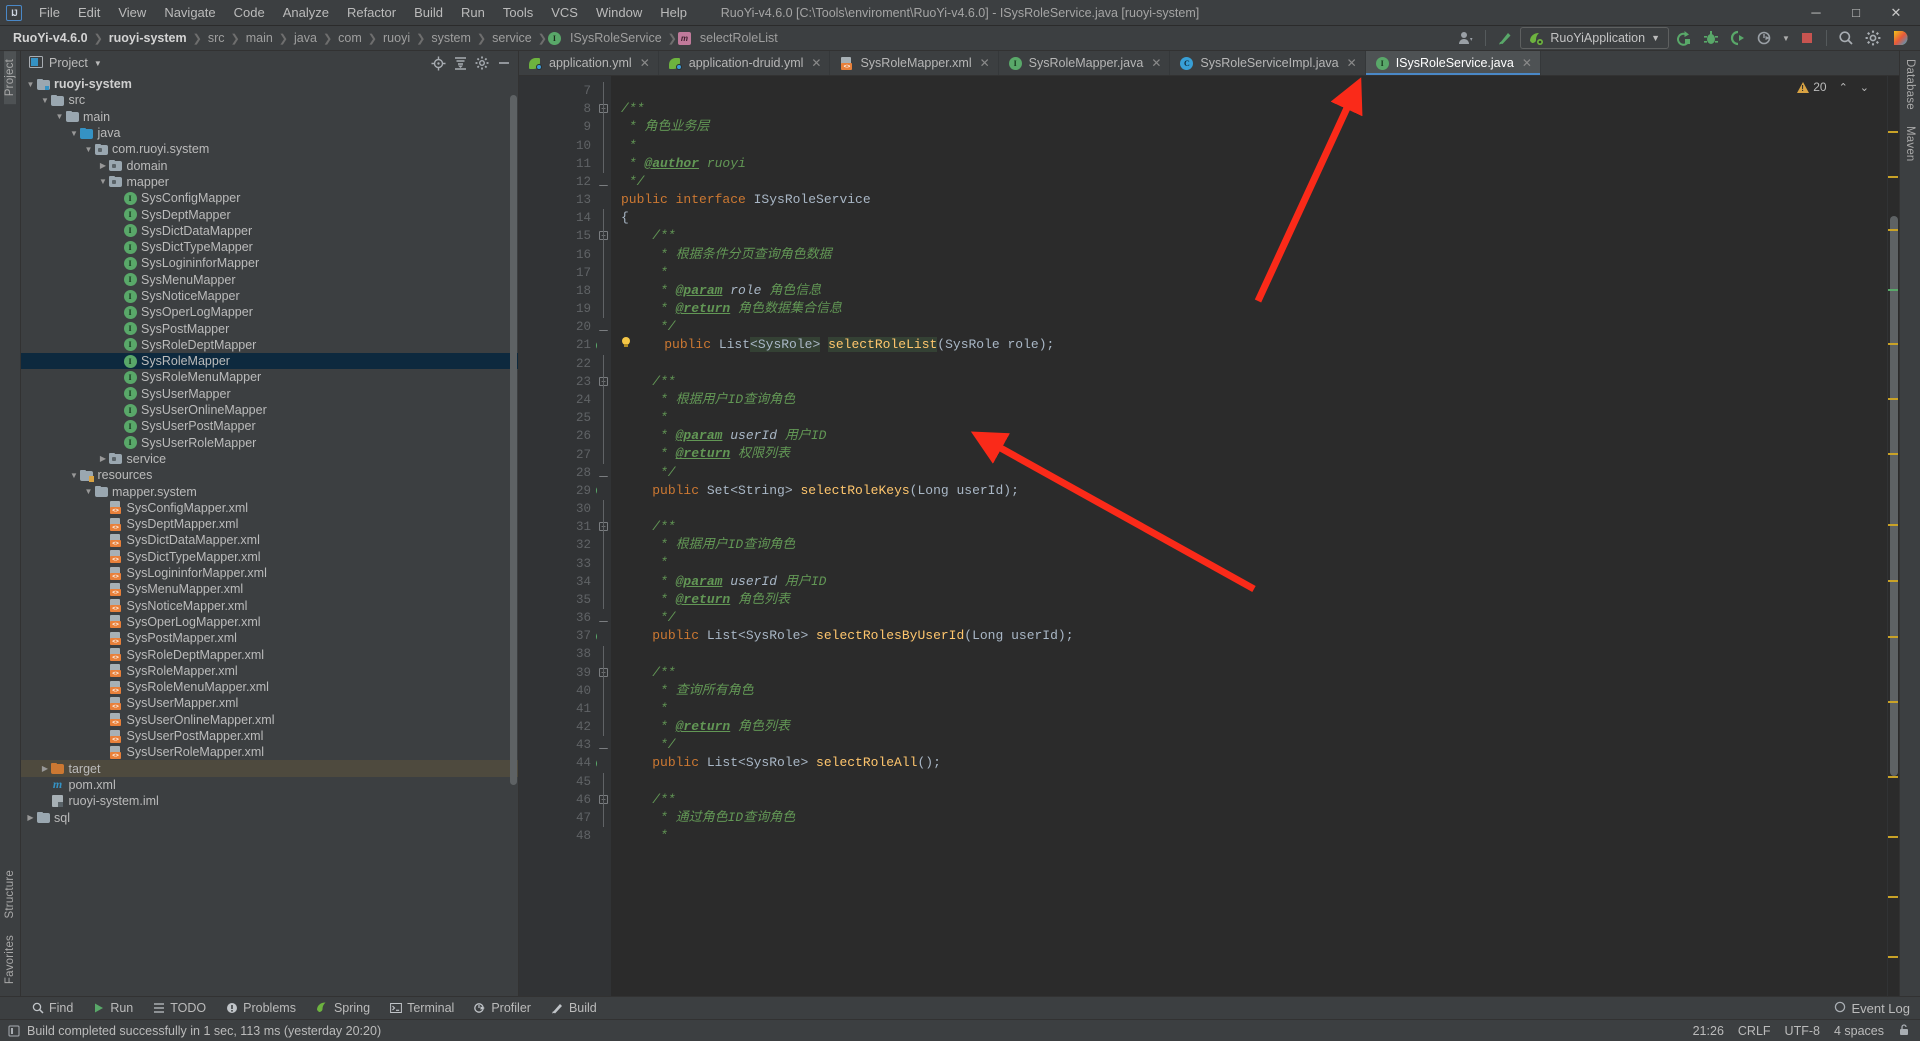 The height and width of the screenshot is (1041, 1920). What do you see at coordinates (269, 345) in the screenshot?
I see `tree-node: I SysRoleDeptMapper` at bounding box center [269, 345].